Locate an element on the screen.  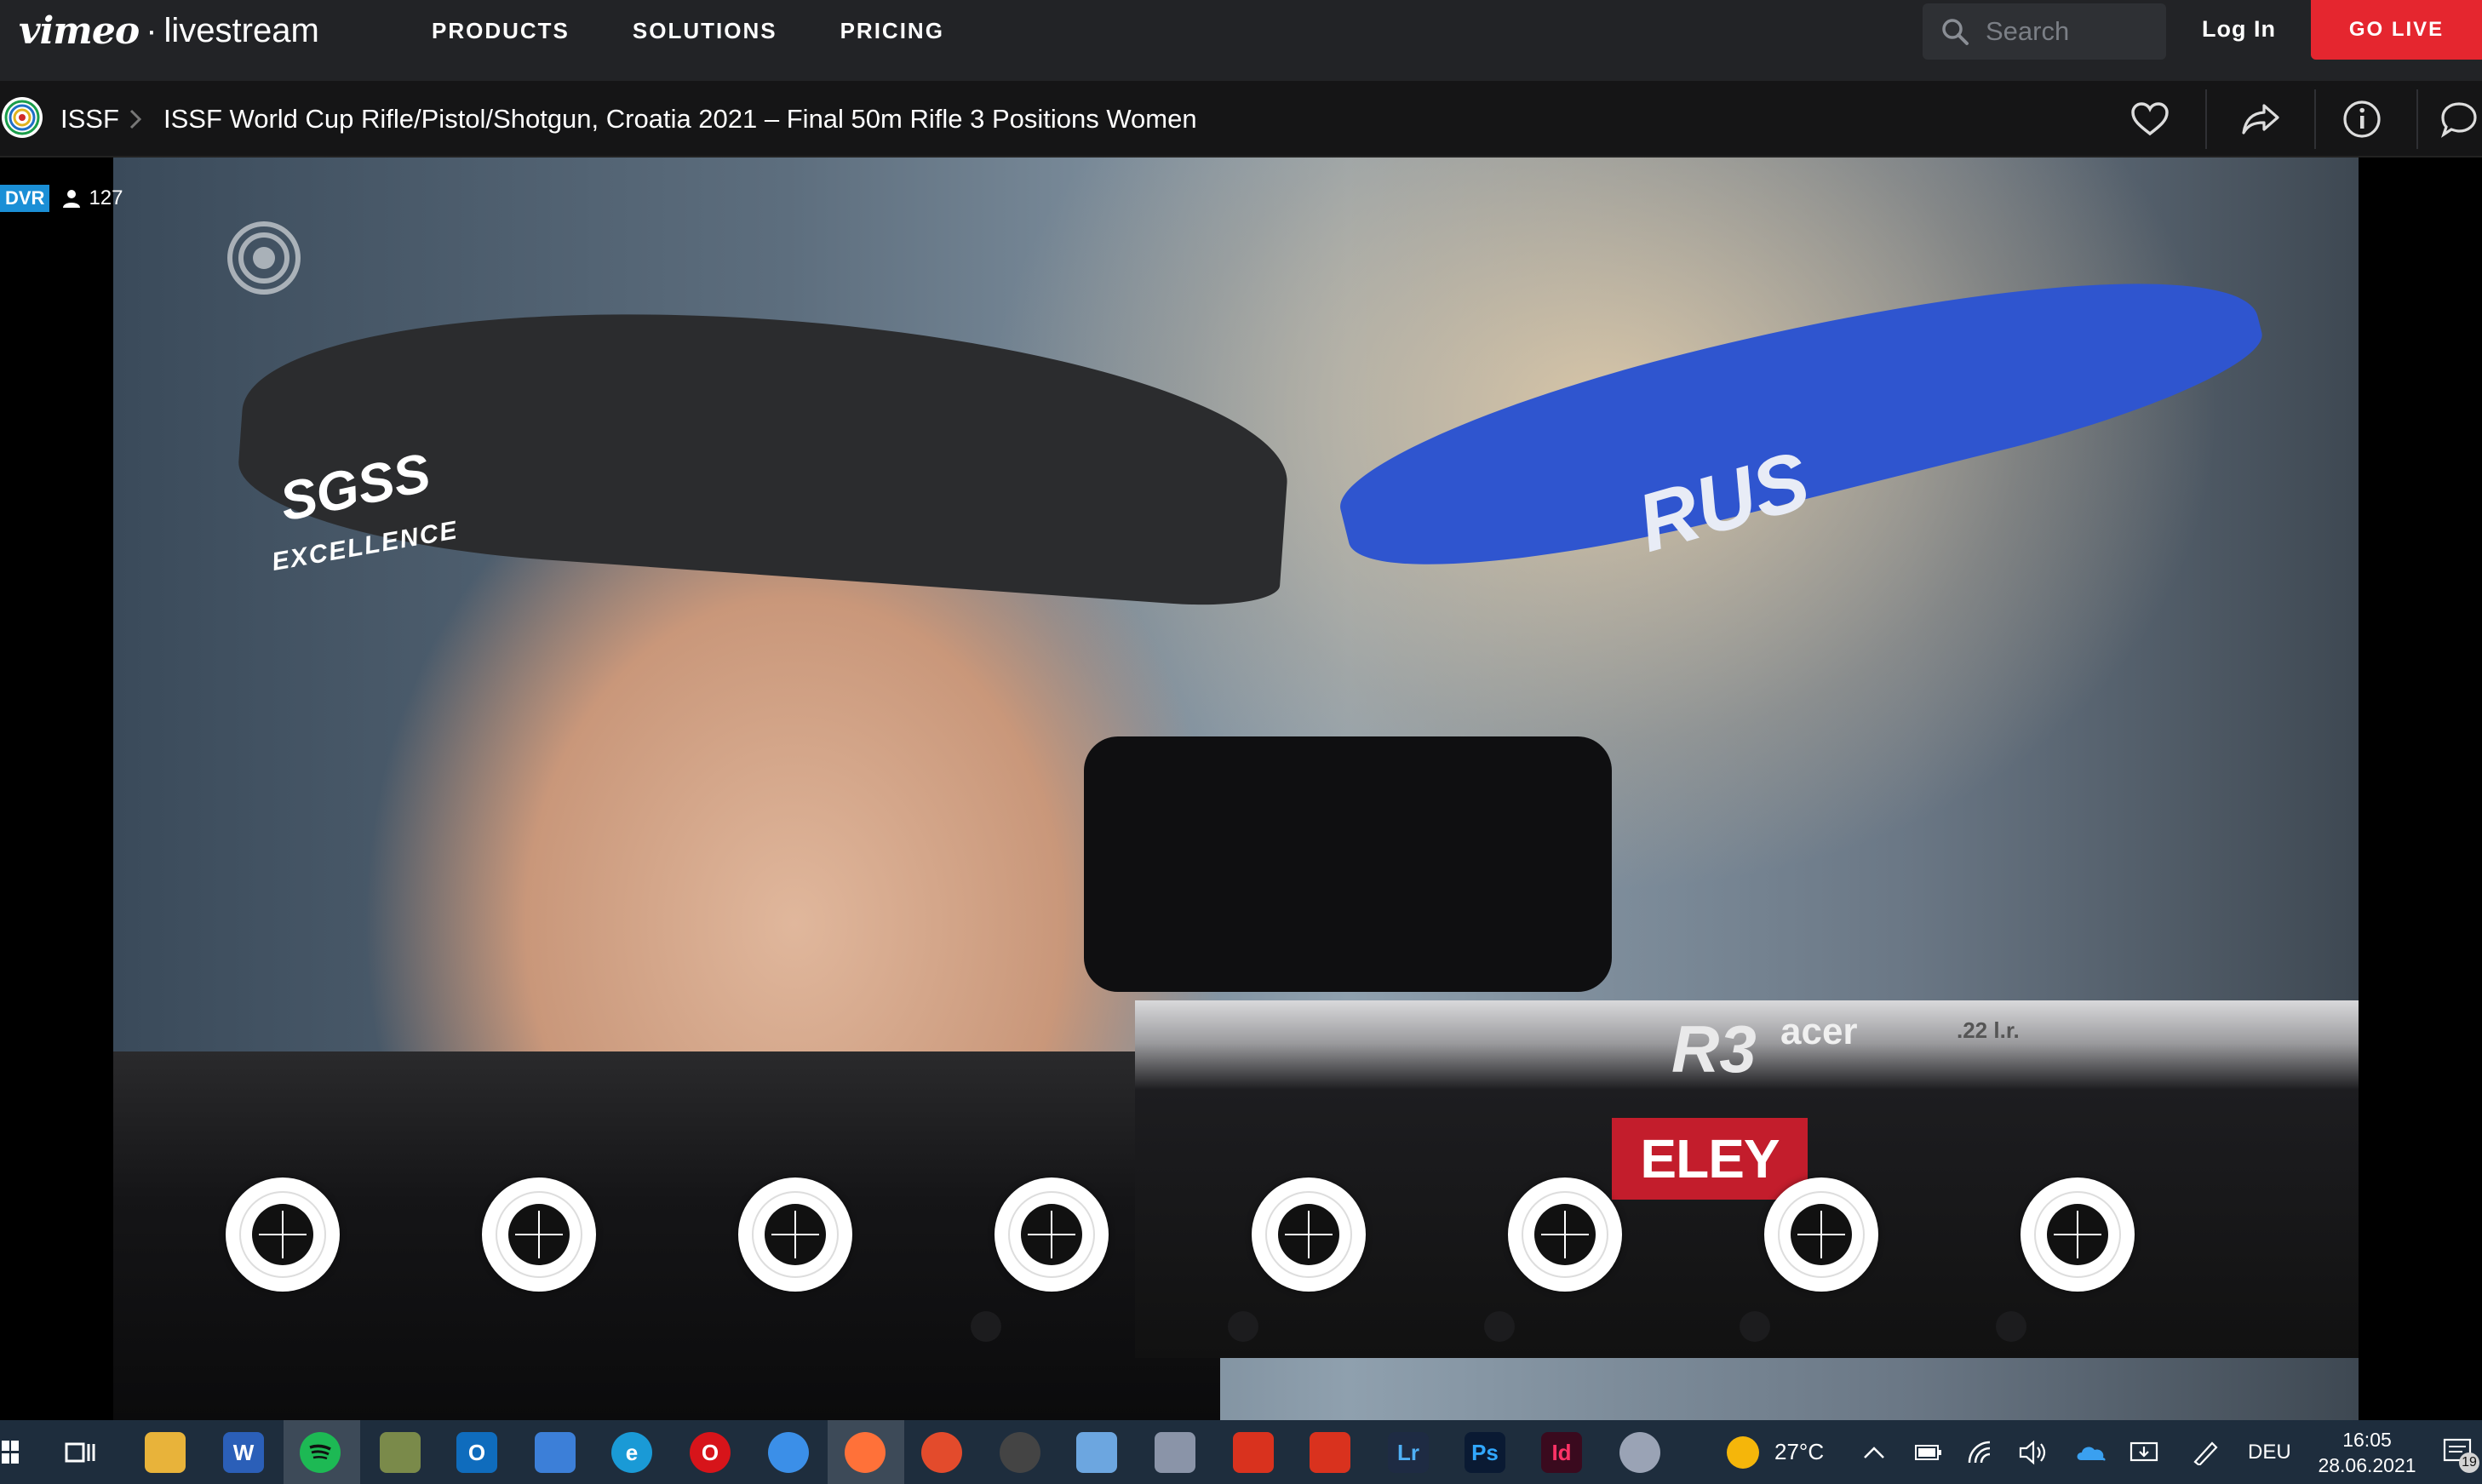
info-button is located at coordinates (2362, 119).